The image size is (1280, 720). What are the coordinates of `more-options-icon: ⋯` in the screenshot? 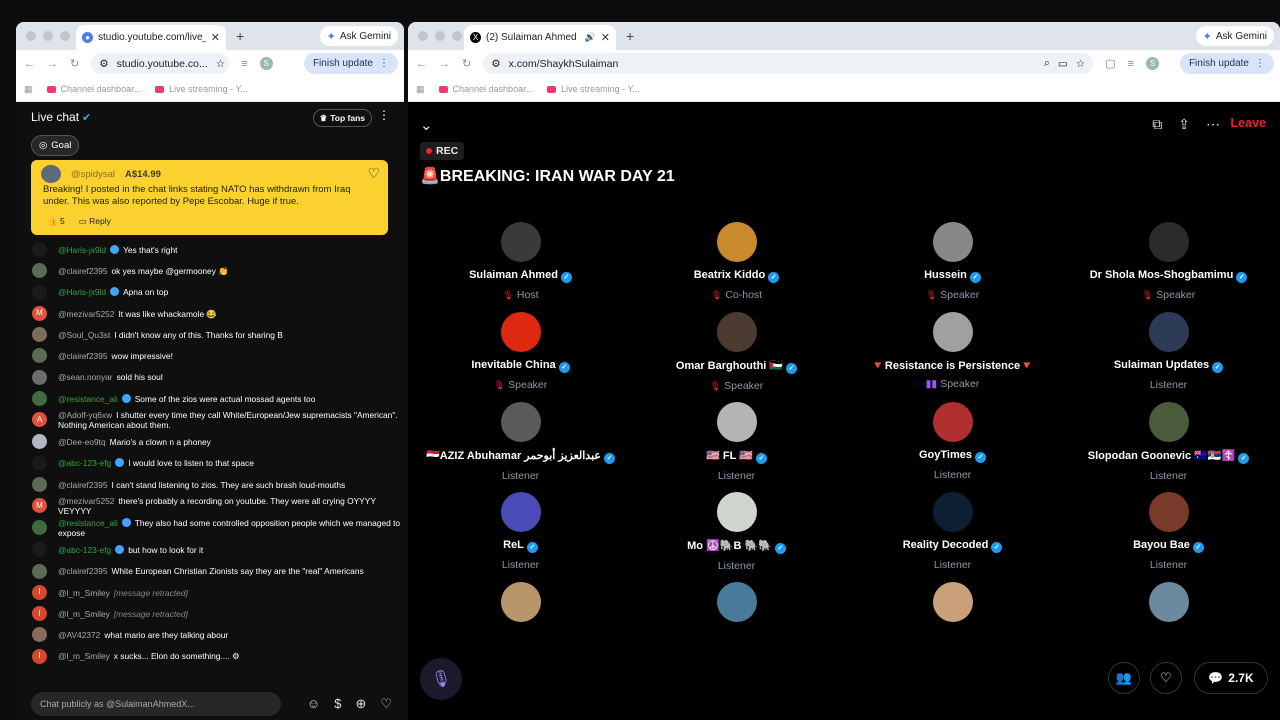 It's located at (1213, 124).